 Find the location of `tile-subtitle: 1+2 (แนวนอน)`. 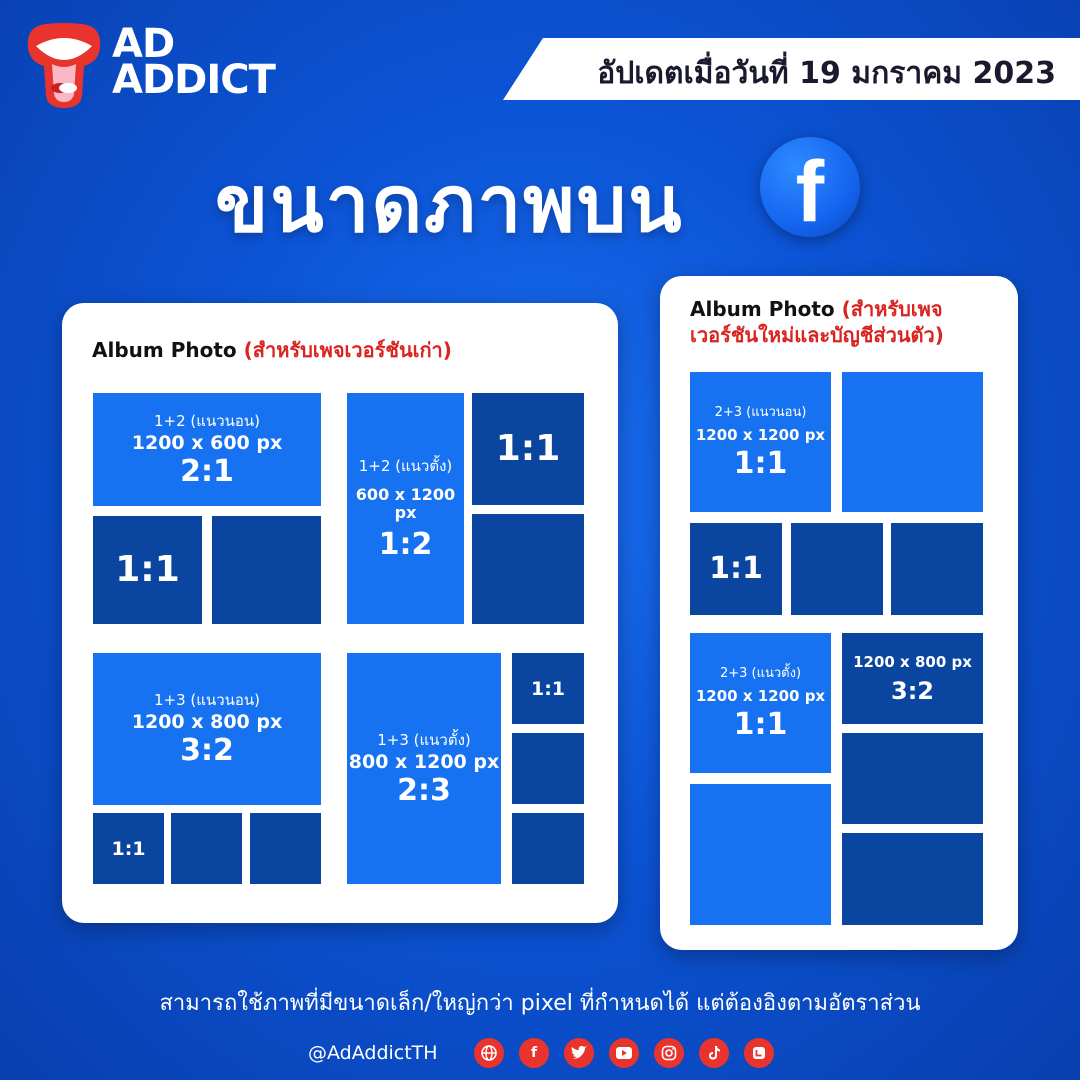

tile-subtitle: 1+2 (แนวนอน) is located at coordinates (207, 420).